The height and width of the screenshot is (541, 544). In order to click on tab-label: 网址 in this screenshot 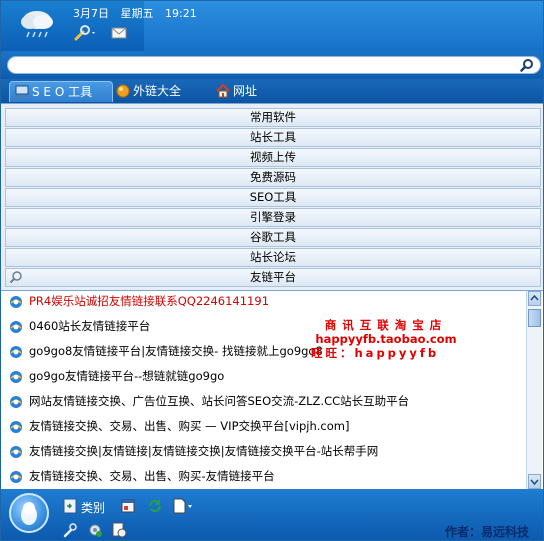, I will do `click(245, 91)`.